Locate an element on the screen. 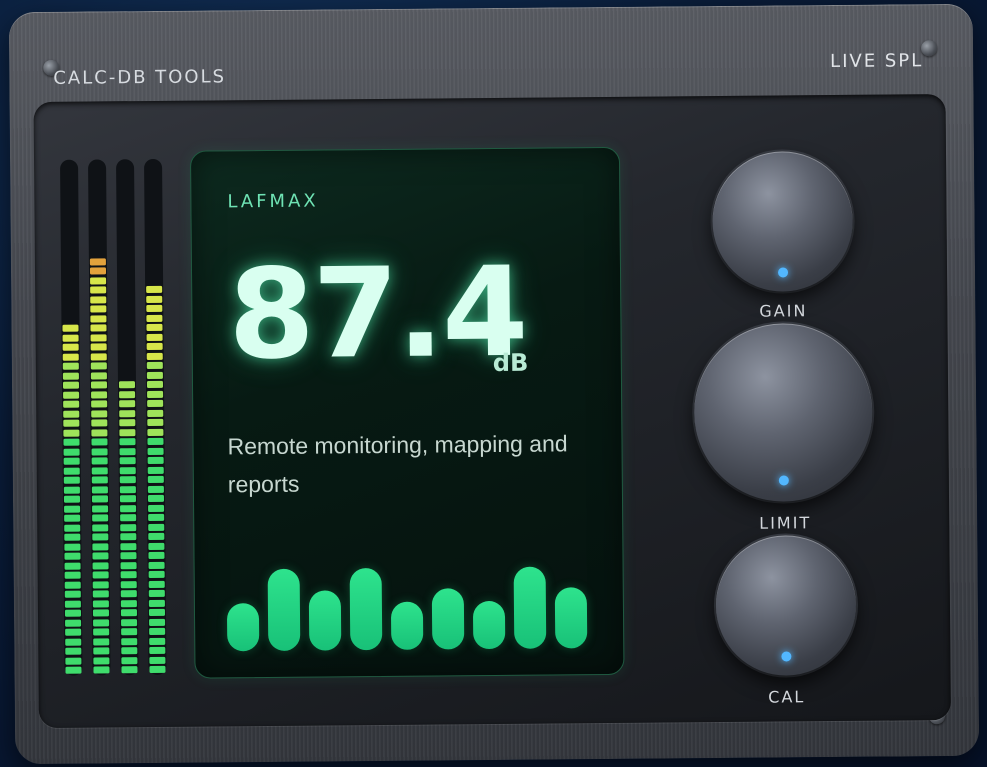 The image size is (987, 767). cal-knob is located at coordinates (786, 605).